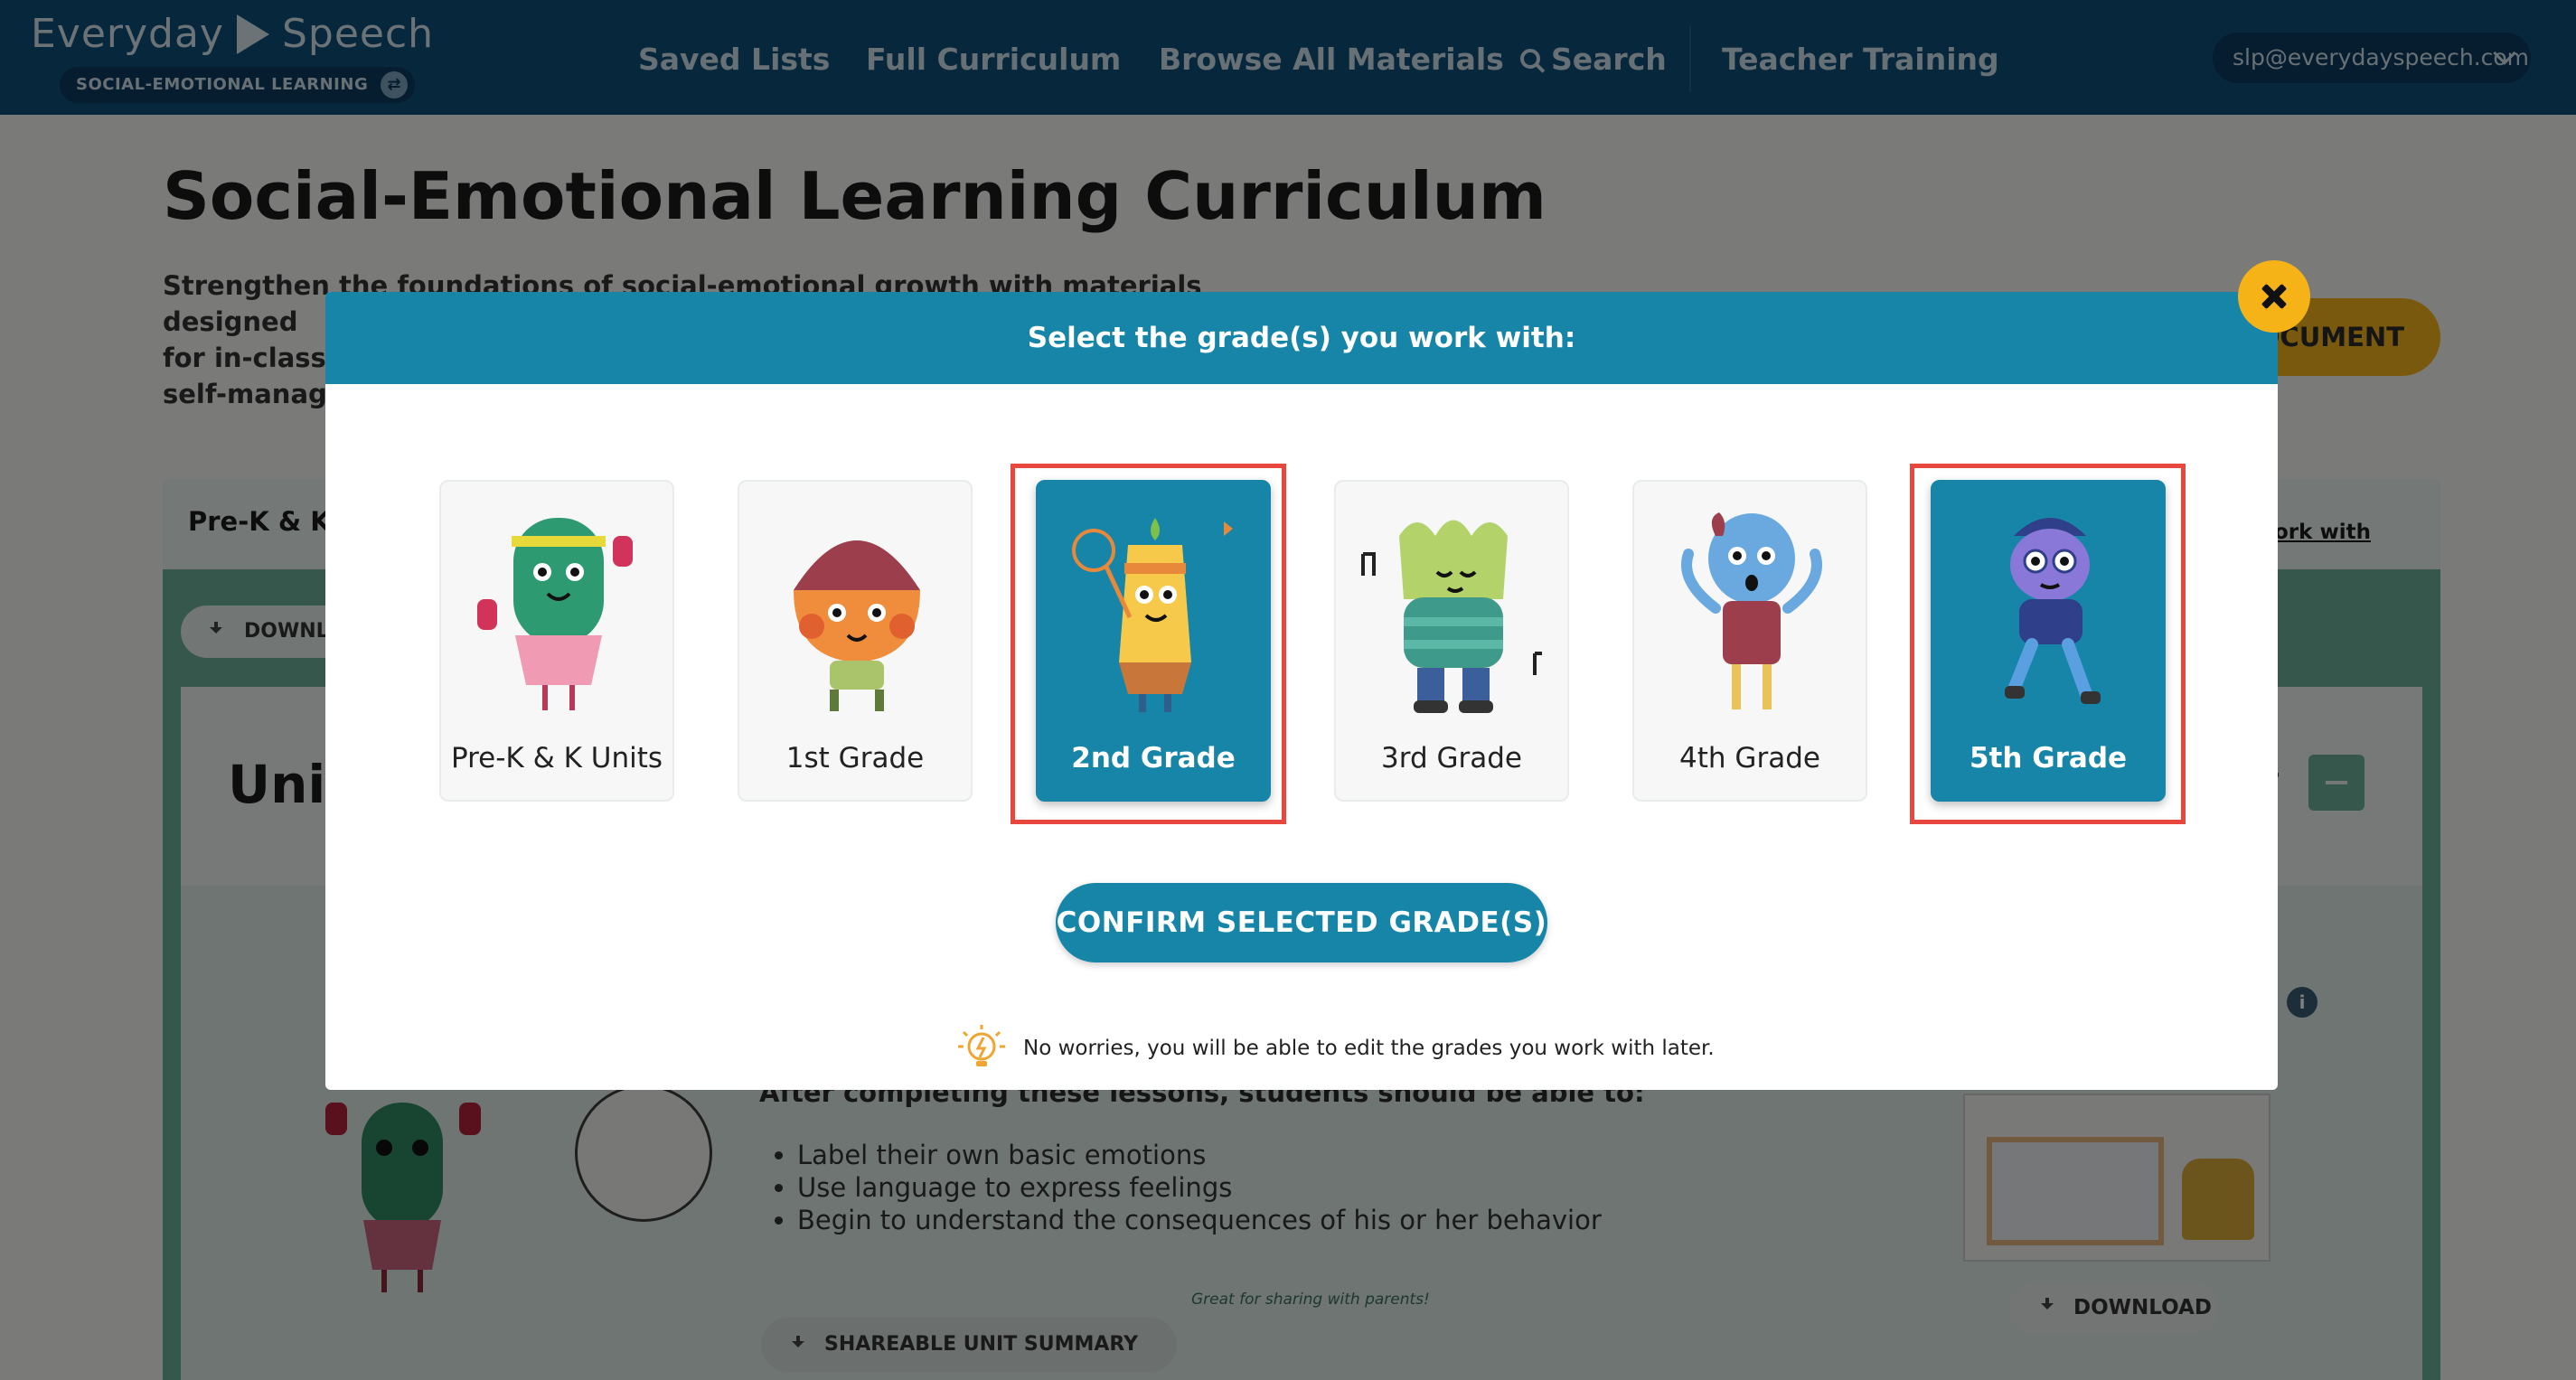 This screenshot has height=1380, width=2576. I want to click on grade-label: 3rd Grade, so click(1452, 758).